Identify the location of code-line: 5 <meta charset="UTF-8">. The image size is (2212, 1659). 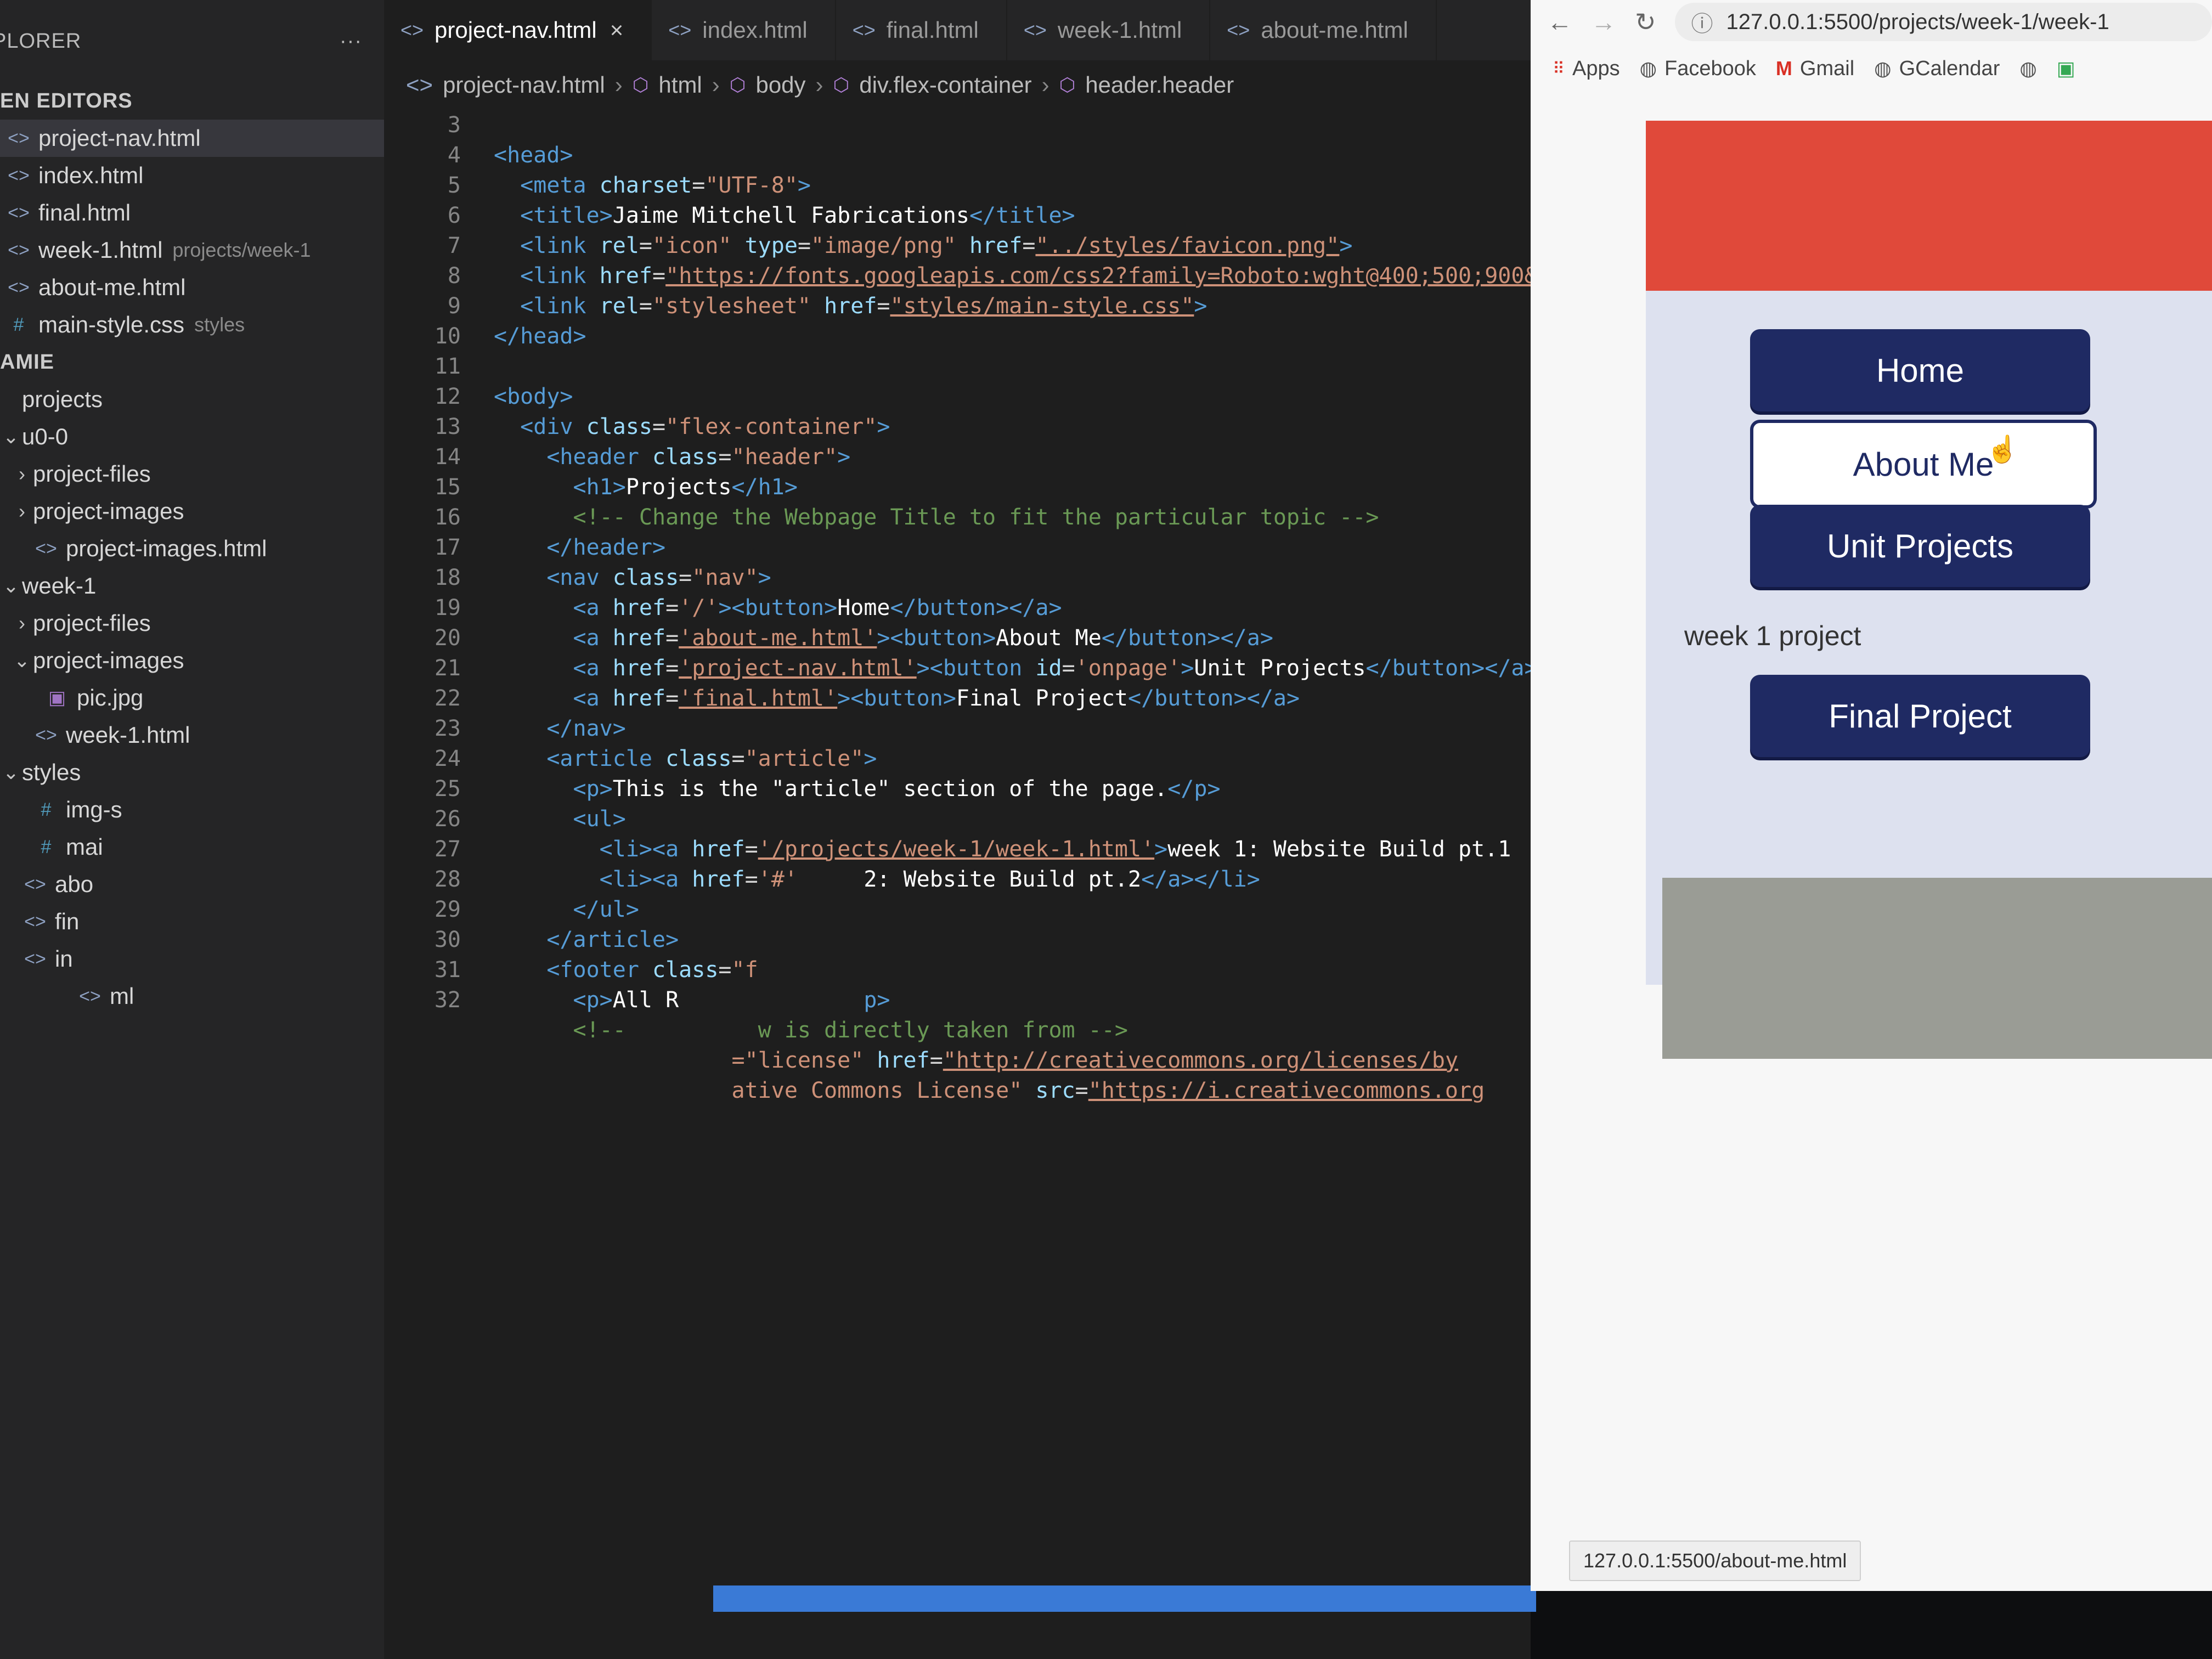
(957, 185).